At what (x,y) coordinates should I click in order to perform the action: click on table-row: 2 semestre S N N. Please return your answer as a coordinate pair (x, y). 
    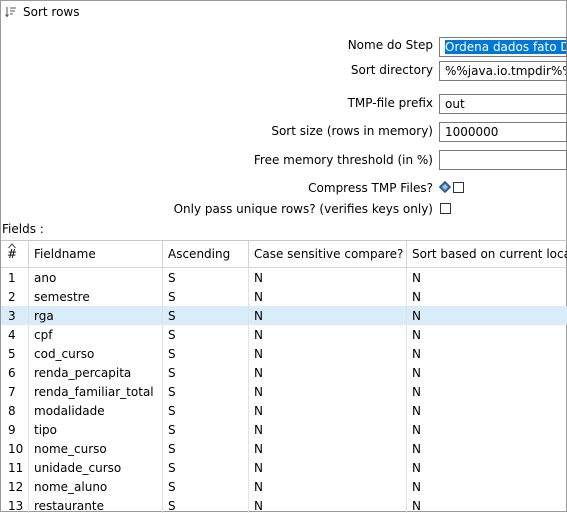
    Looking at the image, I should click on (284, 296).